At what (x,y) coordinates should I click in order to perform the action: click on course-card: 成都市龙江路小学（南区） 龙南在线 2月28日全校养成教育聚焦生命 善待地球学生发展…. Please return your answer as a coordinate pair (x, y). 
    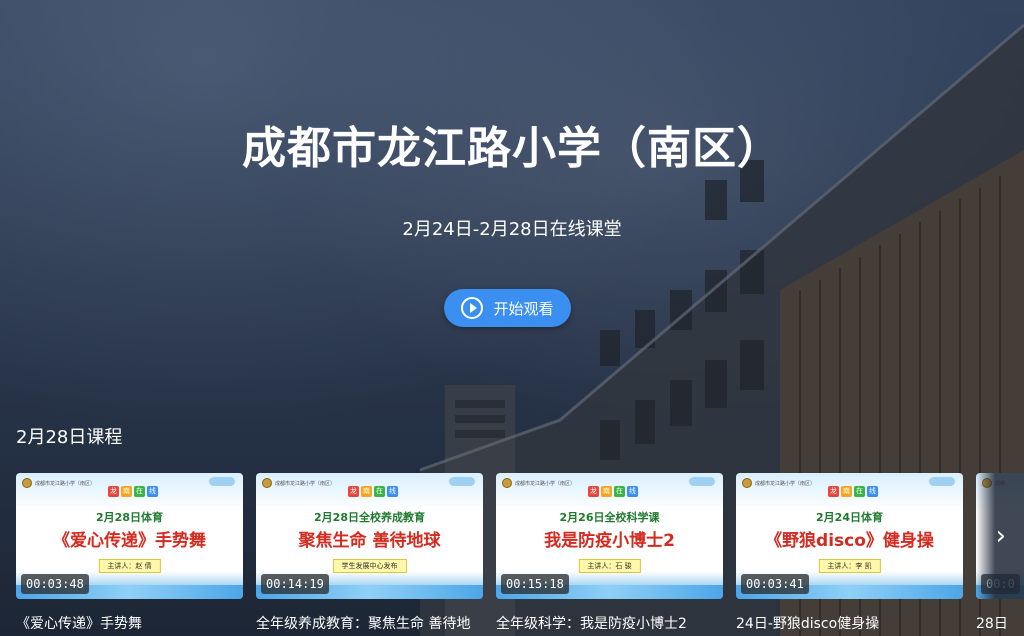
    Looking at the image, I should click on (369, 553).